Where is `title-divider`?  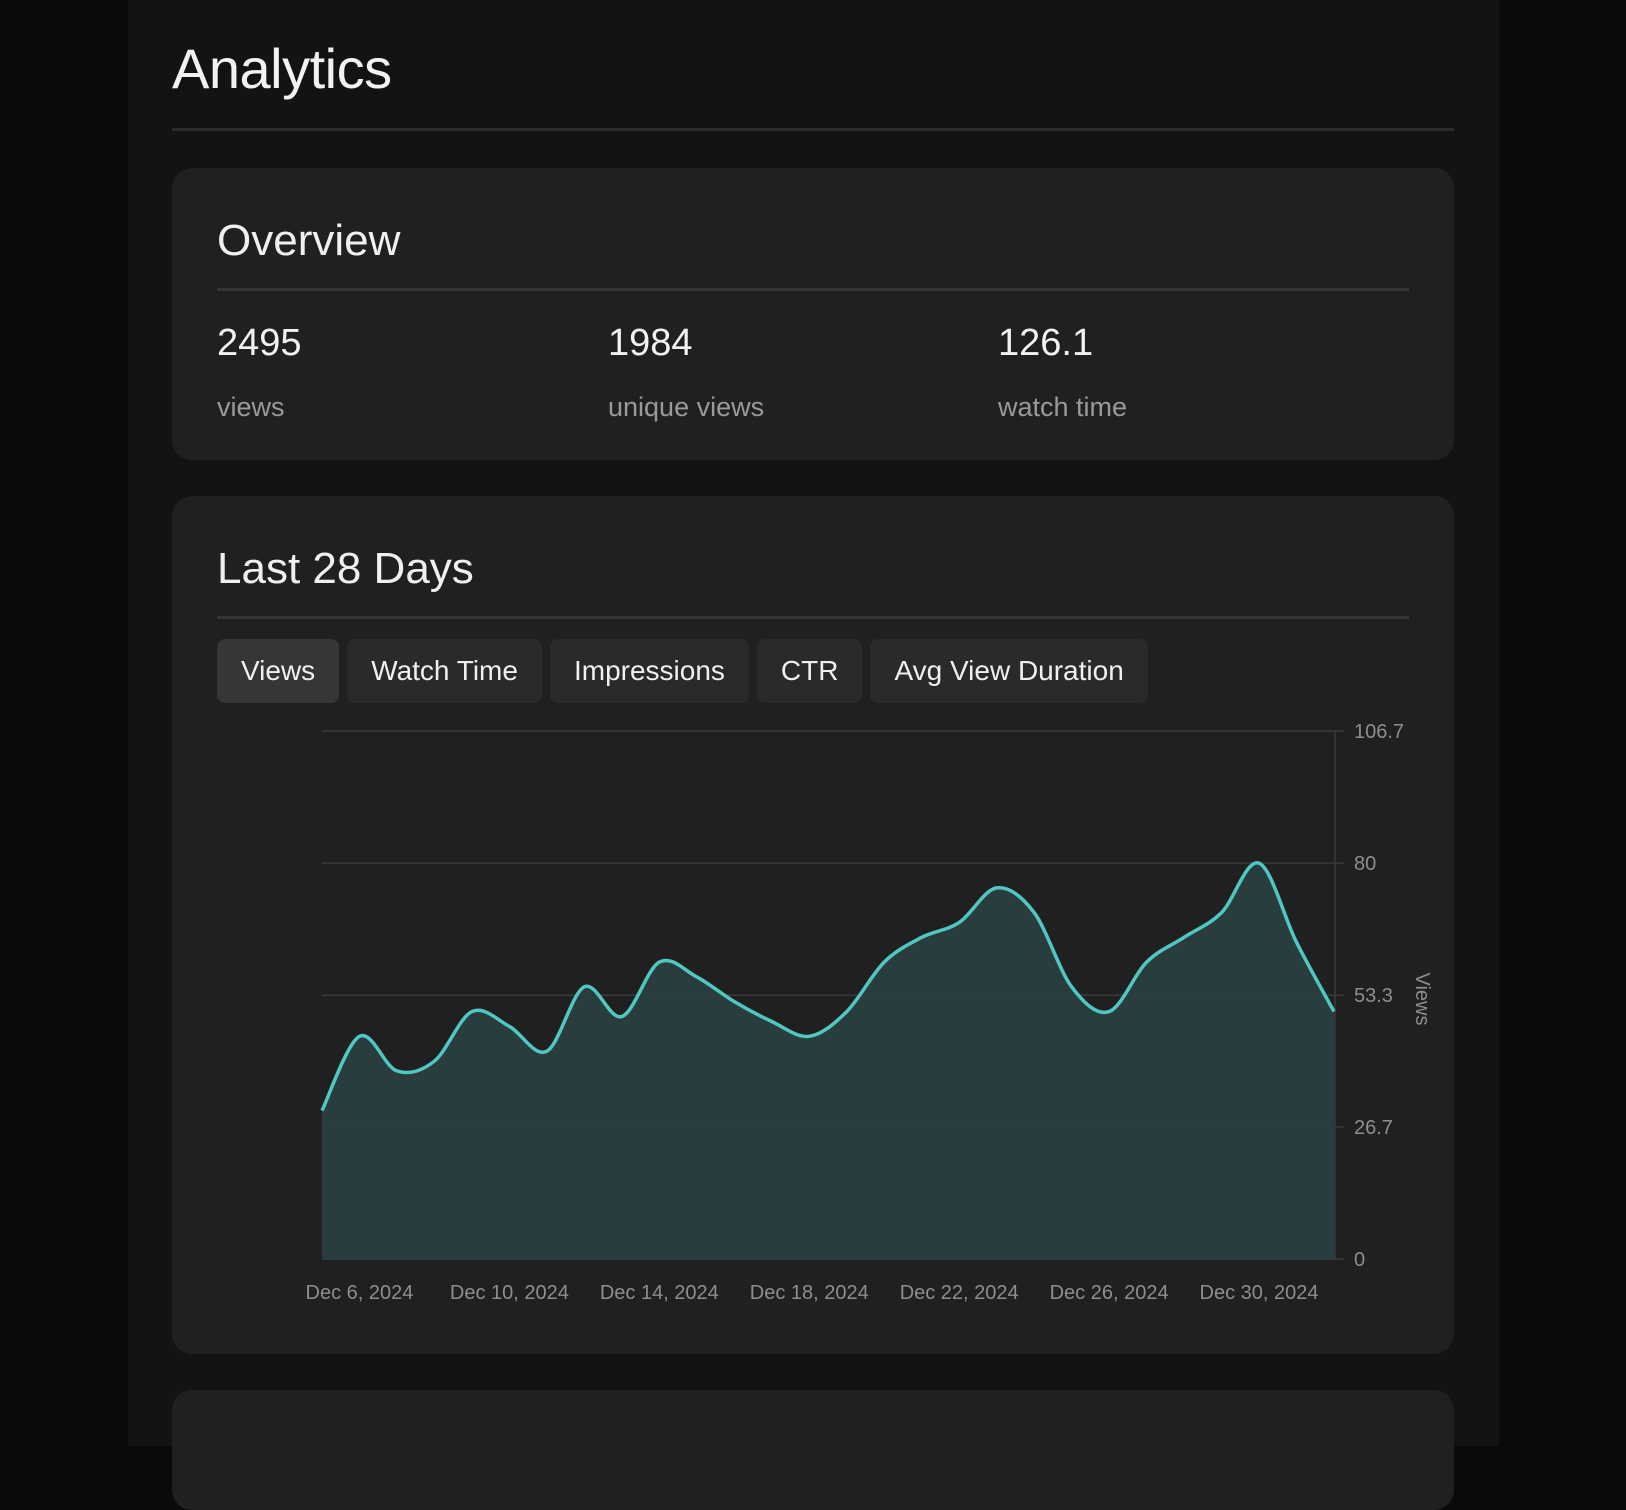 title-divider is located at coordinates (813, 129).